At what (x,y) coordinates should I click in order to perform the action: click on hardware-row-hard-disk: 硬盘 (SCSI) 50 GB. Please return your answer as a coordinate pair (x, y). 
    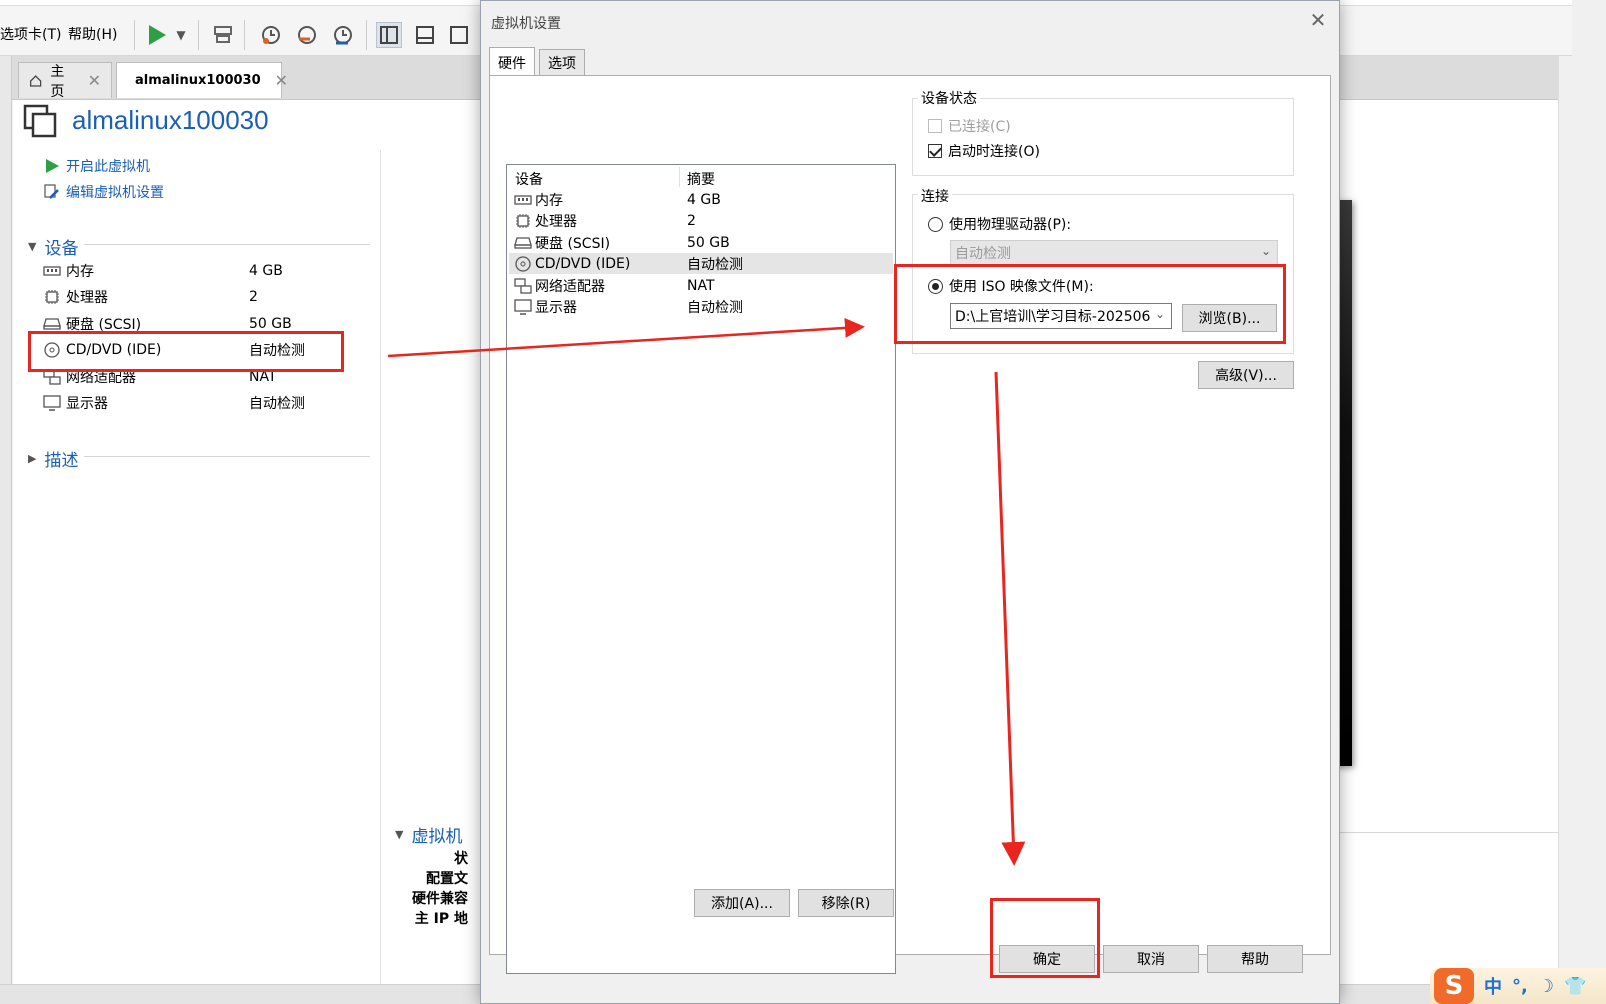
    Looking at the image, I should click on (701, 242).